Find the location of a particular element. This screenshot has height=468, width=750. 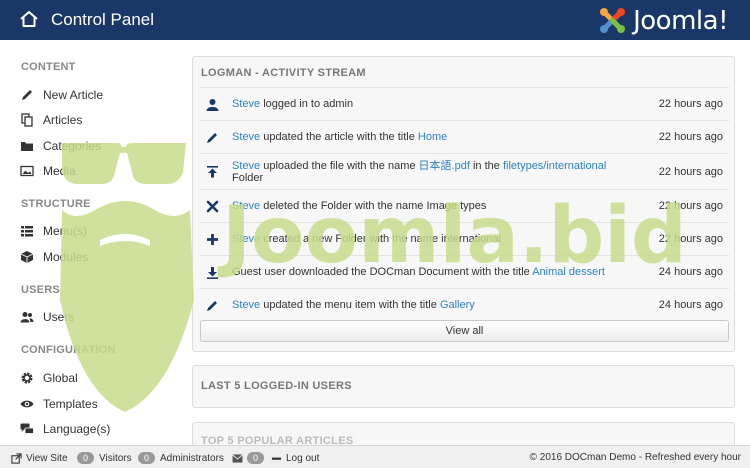

folder-icon is located at coordinates (27, 146).